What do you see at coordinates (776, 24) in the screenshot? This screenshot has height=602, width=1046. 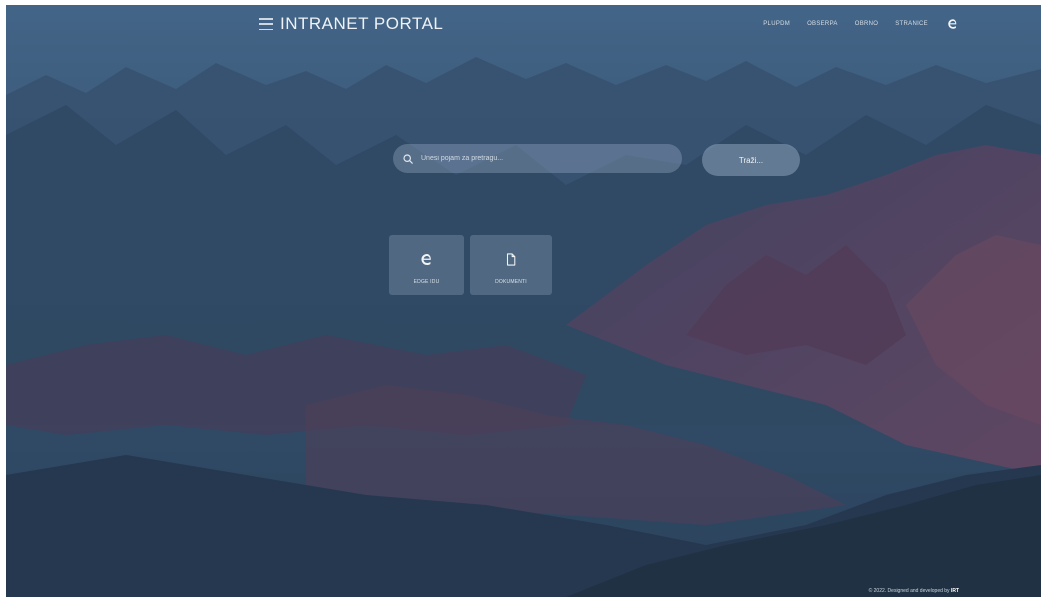 I see `nav-item-plupdm: PLUPDM` at bounding box center [776, 24].